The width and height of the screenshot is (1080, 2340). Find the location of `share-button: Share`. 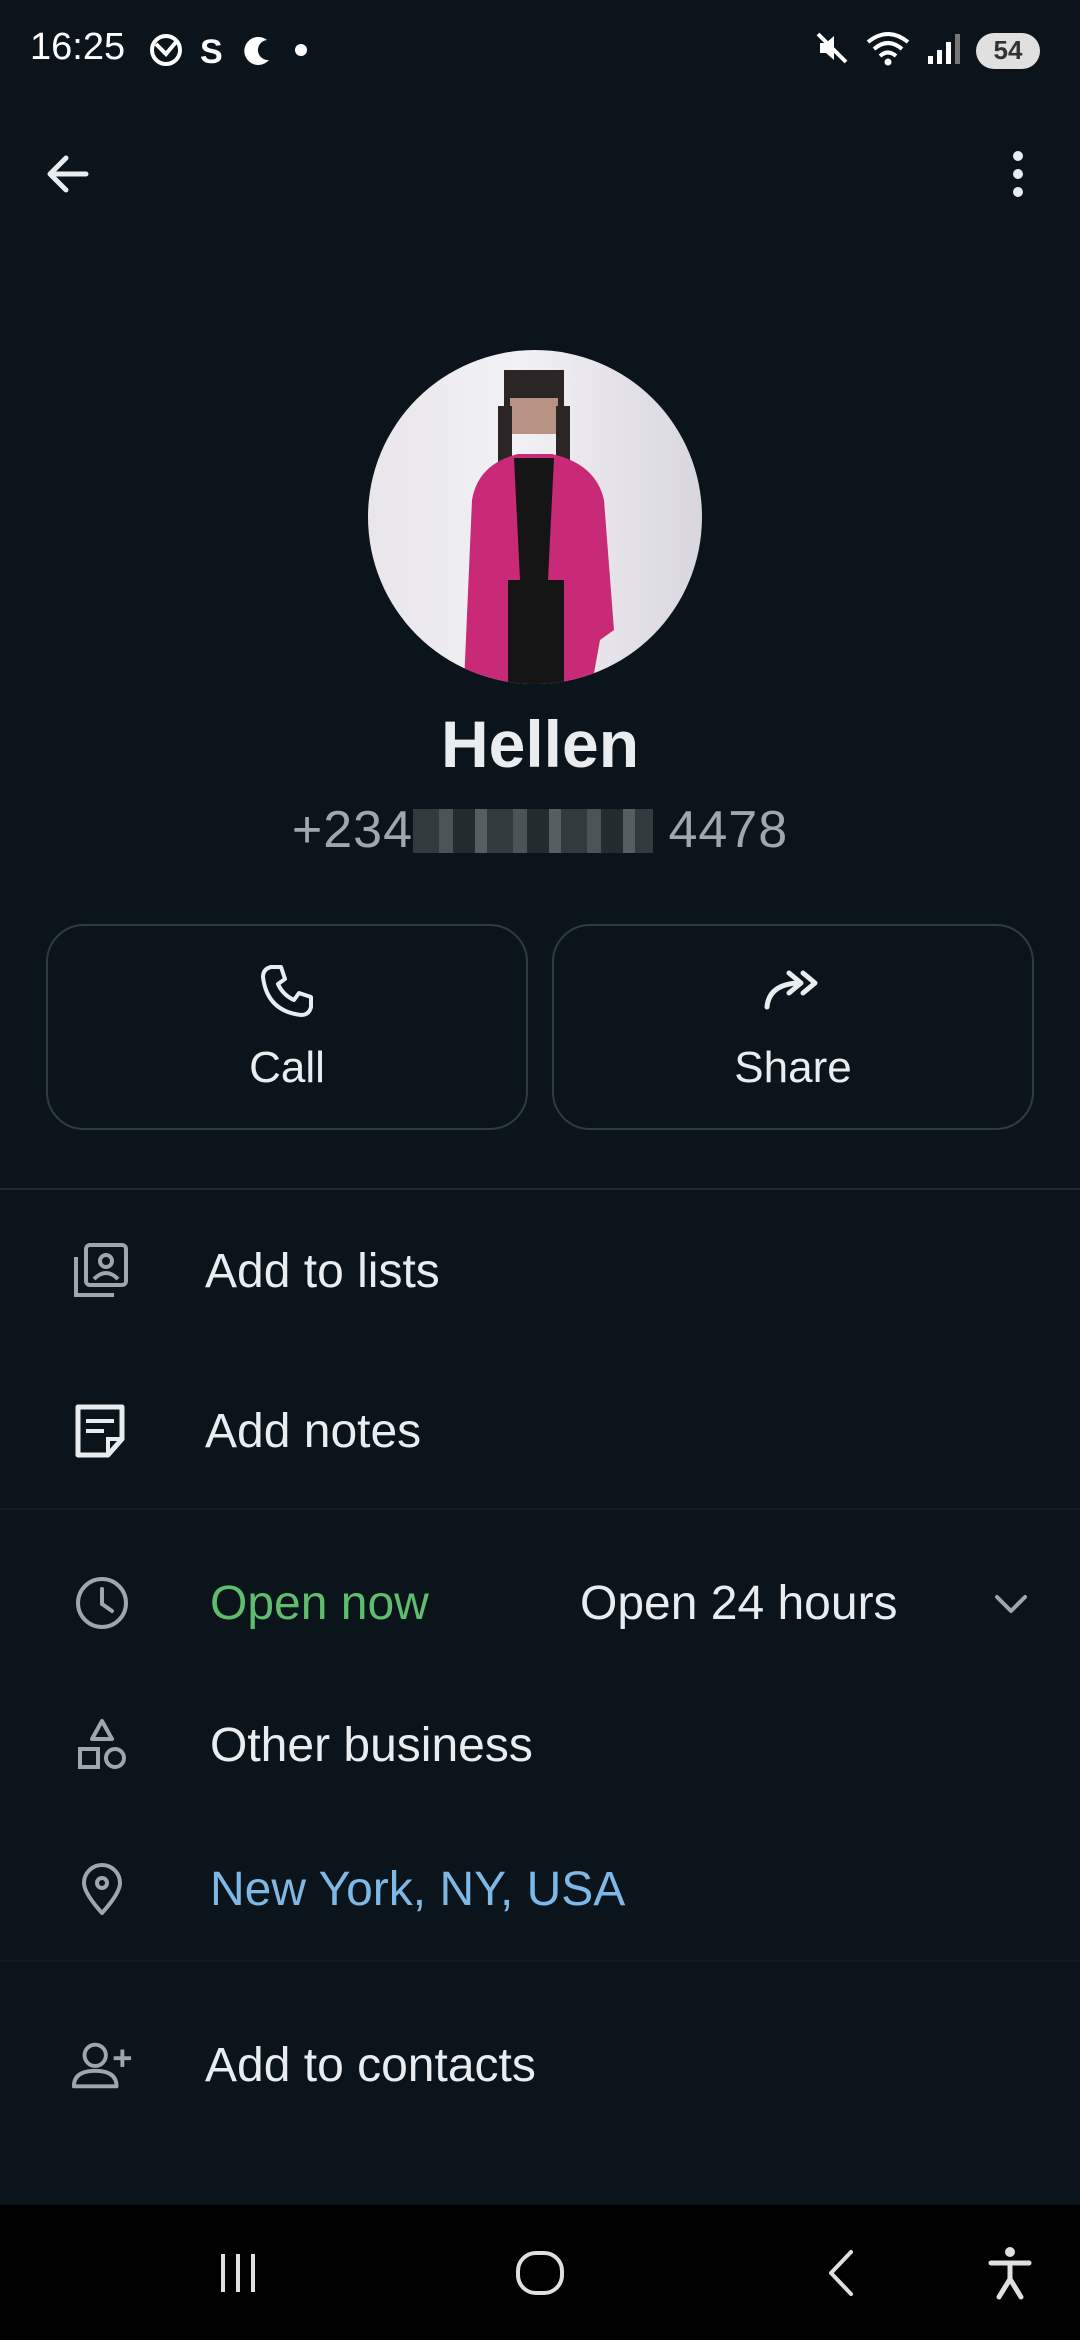

share-button: Share is located at coordinates (793, 1027).